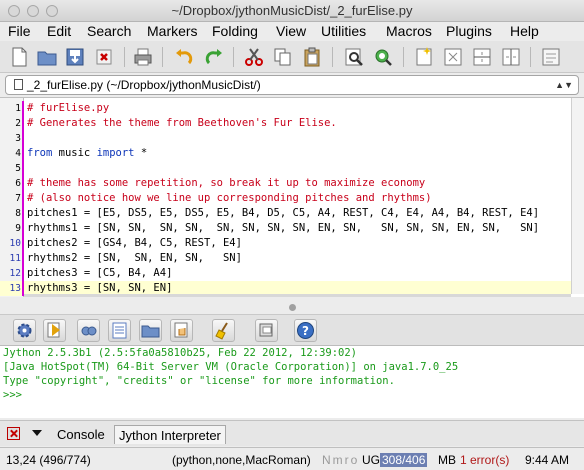 The width and height of the screenshot is (584, 470). What do you see at coordinates (15, 258) in the screenshot?
I see `line-number: 11` at bounding box center [15, 258].